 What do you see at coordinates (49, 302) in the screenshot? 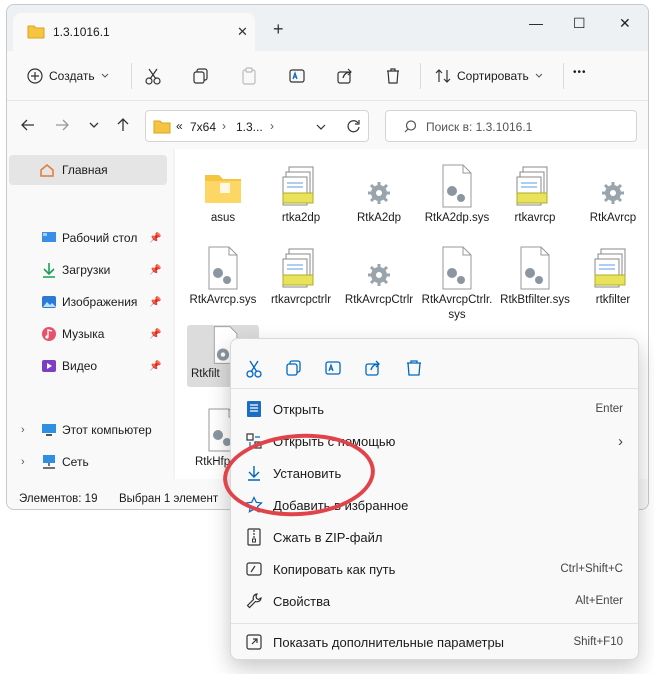
I see `pictures-icon` at bounding box center [49, 302].